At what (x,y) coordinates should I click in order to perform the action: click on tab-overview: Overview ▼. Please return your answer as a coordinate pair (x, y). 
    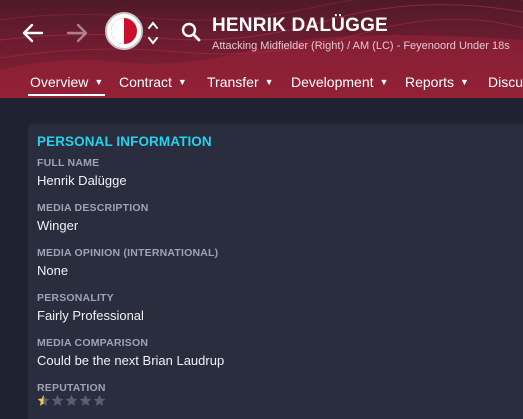
    Looking at the image, I should click on (66, 82).